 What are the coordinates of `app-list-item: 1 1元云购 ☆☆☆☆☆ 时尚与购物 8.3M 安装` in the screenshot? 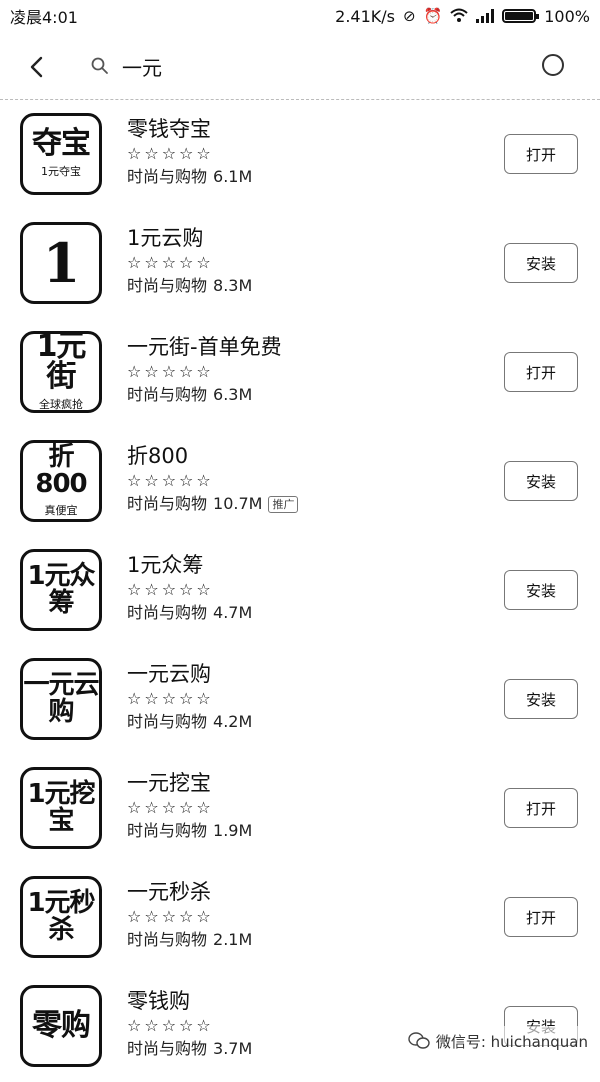 It's located at (300, 264).